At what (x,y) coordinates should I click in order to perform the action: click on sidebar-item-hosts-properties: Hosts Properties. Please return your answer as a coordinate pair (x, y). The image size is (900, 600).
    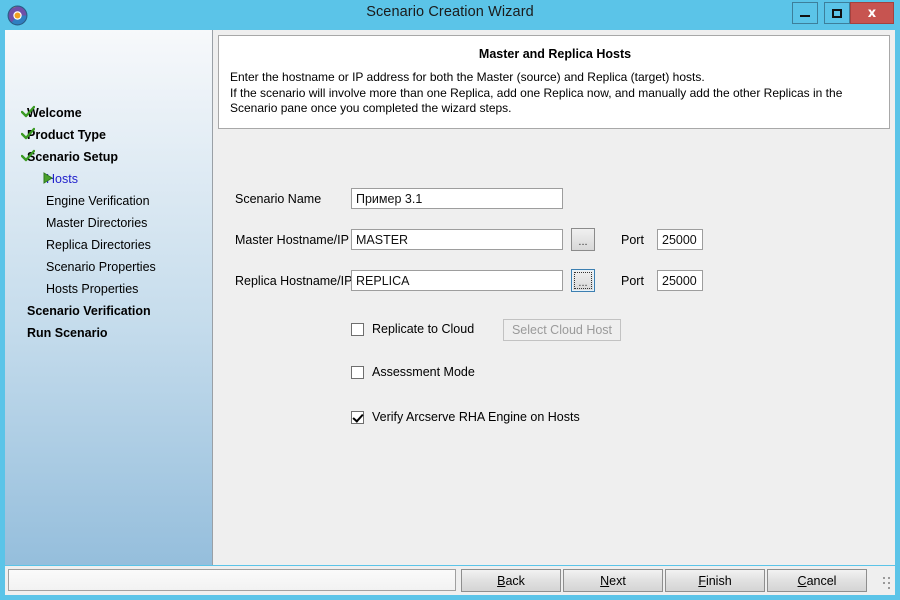
    Looking at the image, I should click on (109, 289).